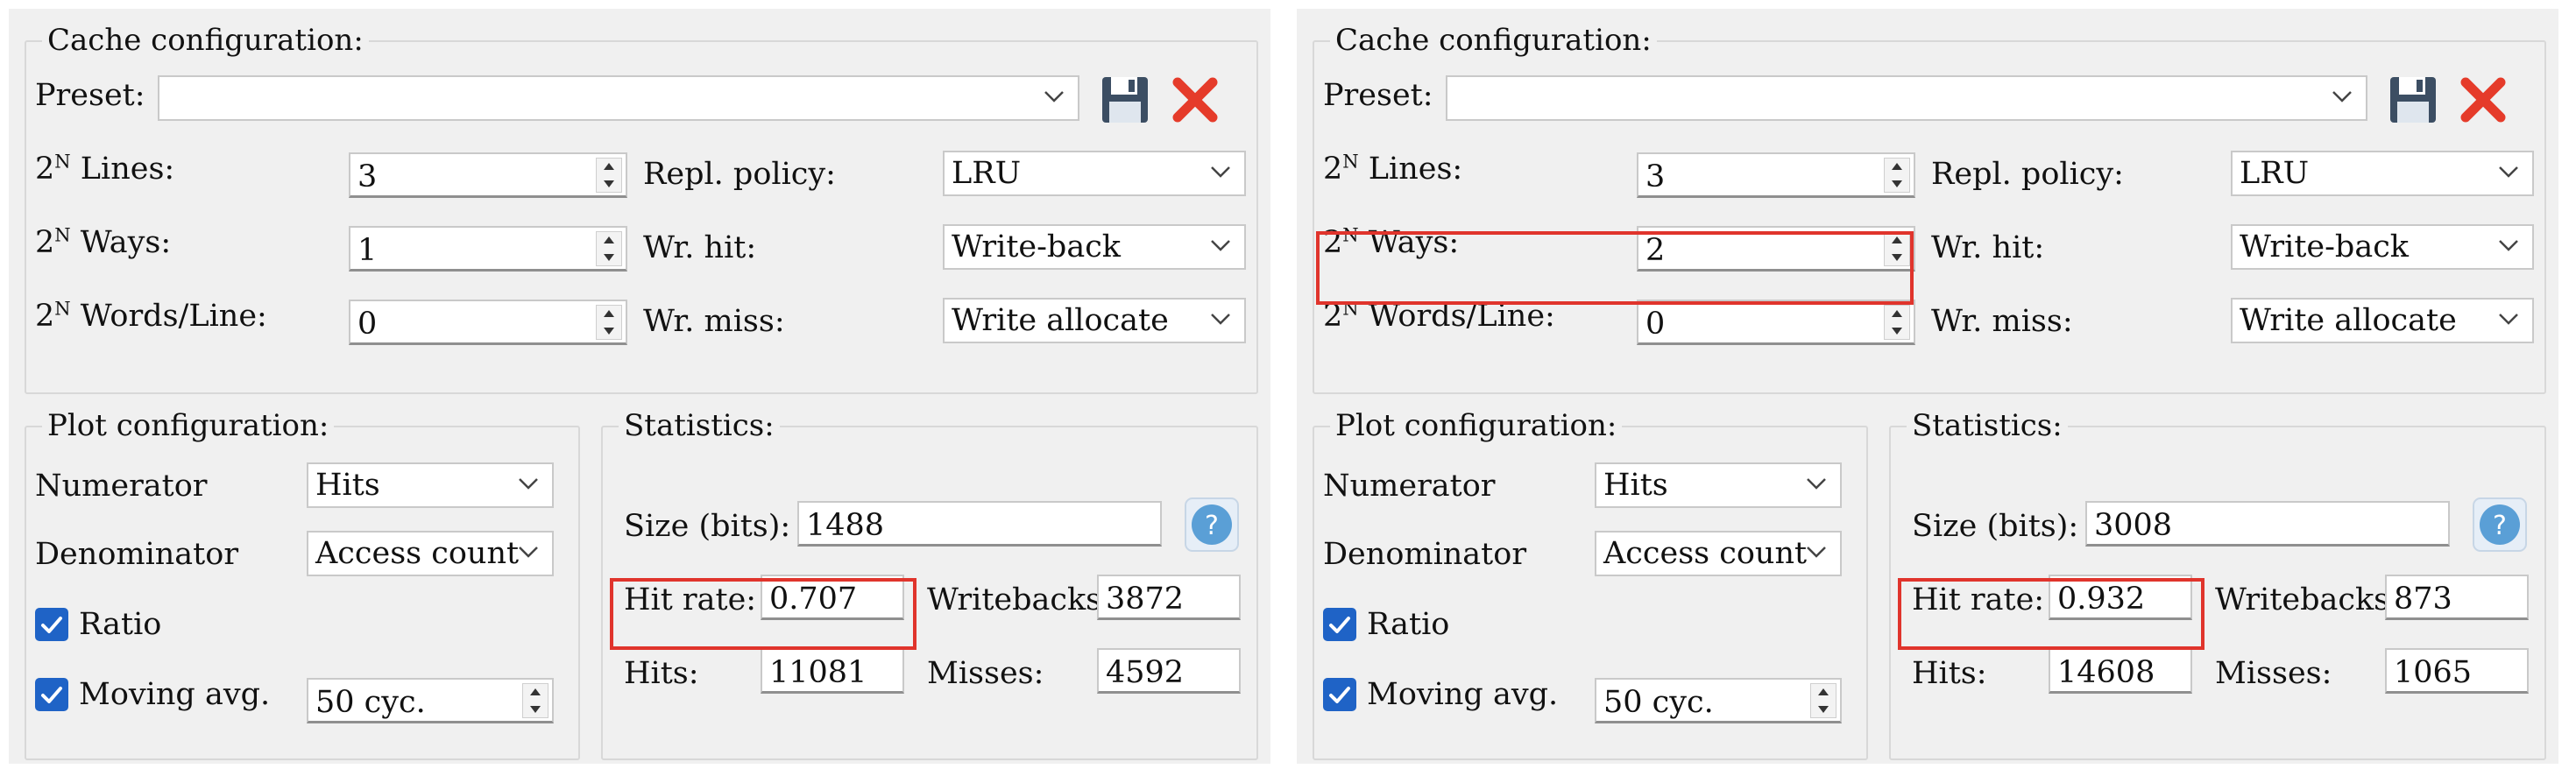 Image resolution: width=2576 pixels, height=783 pixels. I want to click on misses-label: Misses:, so click(985, 673).